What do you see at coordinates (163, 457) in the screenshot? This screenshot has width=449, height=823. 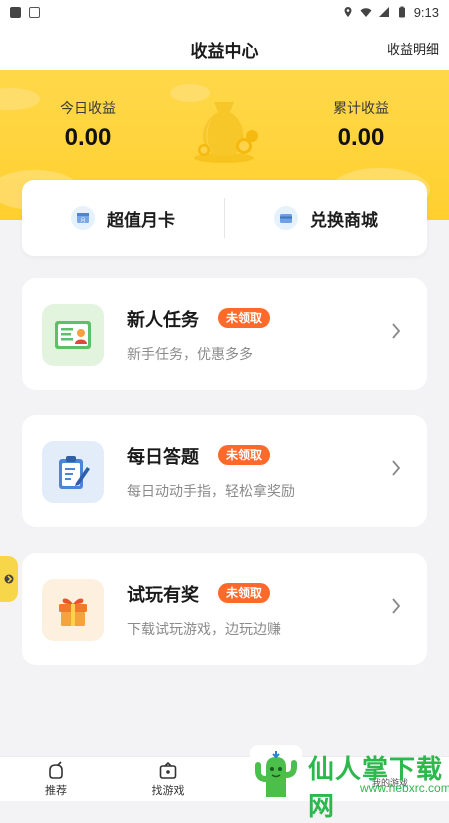 I see `task-title: 每日答题` at bounding box center [163, 457].